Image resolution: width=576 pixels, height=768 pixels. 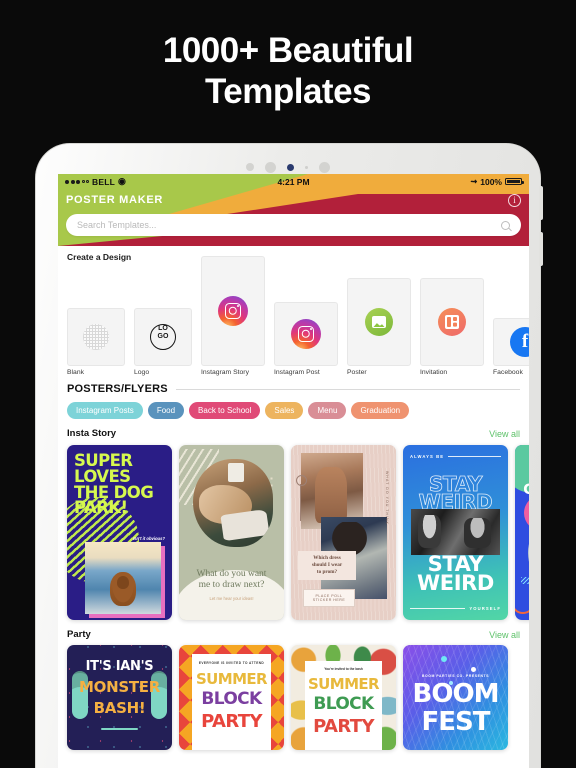 What do you see at coordinates (119, 697) in the screenshot?
I see `template-card-monster-bash: IT'S IAN'S MONSTER BASH!` at bounding box center [119, 697].